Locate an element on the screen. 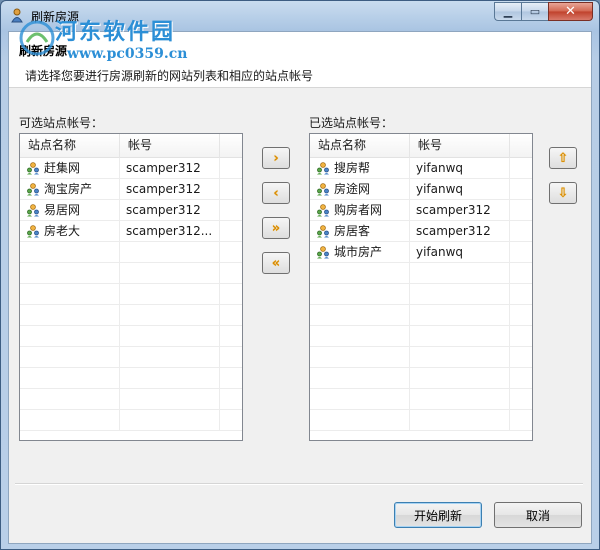 This screenshot has width=600, height=550. minimize-button: ▁ is located at coordinates (507, 11).